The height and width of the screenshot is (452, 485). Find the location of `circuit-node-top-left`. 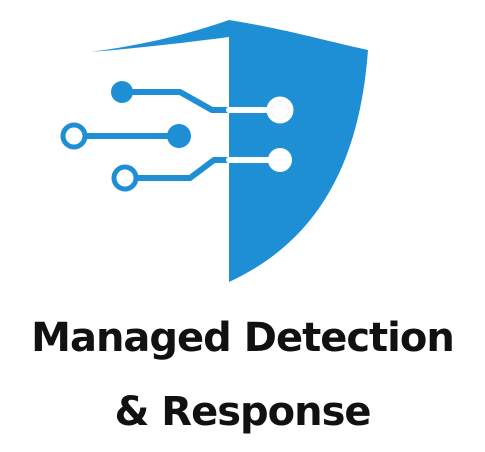

circuit-node-top-left is located at coordinates (122, 92).